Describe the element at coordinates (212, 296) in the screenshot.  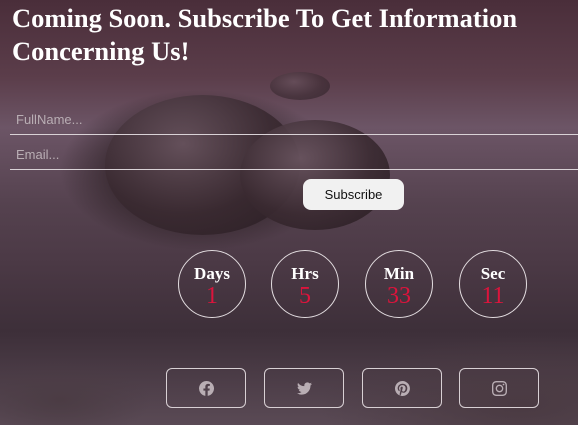
I see `countdown-days-value: 1` at that location.